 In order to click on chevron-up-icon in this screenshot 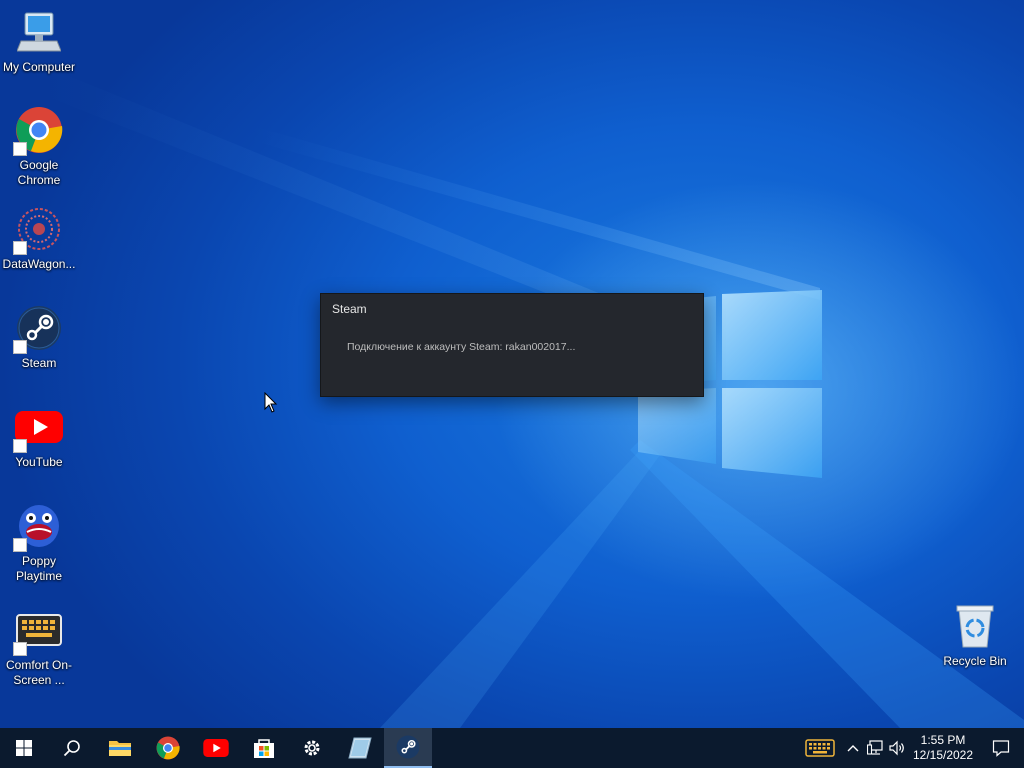, I will do `click(853, 748)`.